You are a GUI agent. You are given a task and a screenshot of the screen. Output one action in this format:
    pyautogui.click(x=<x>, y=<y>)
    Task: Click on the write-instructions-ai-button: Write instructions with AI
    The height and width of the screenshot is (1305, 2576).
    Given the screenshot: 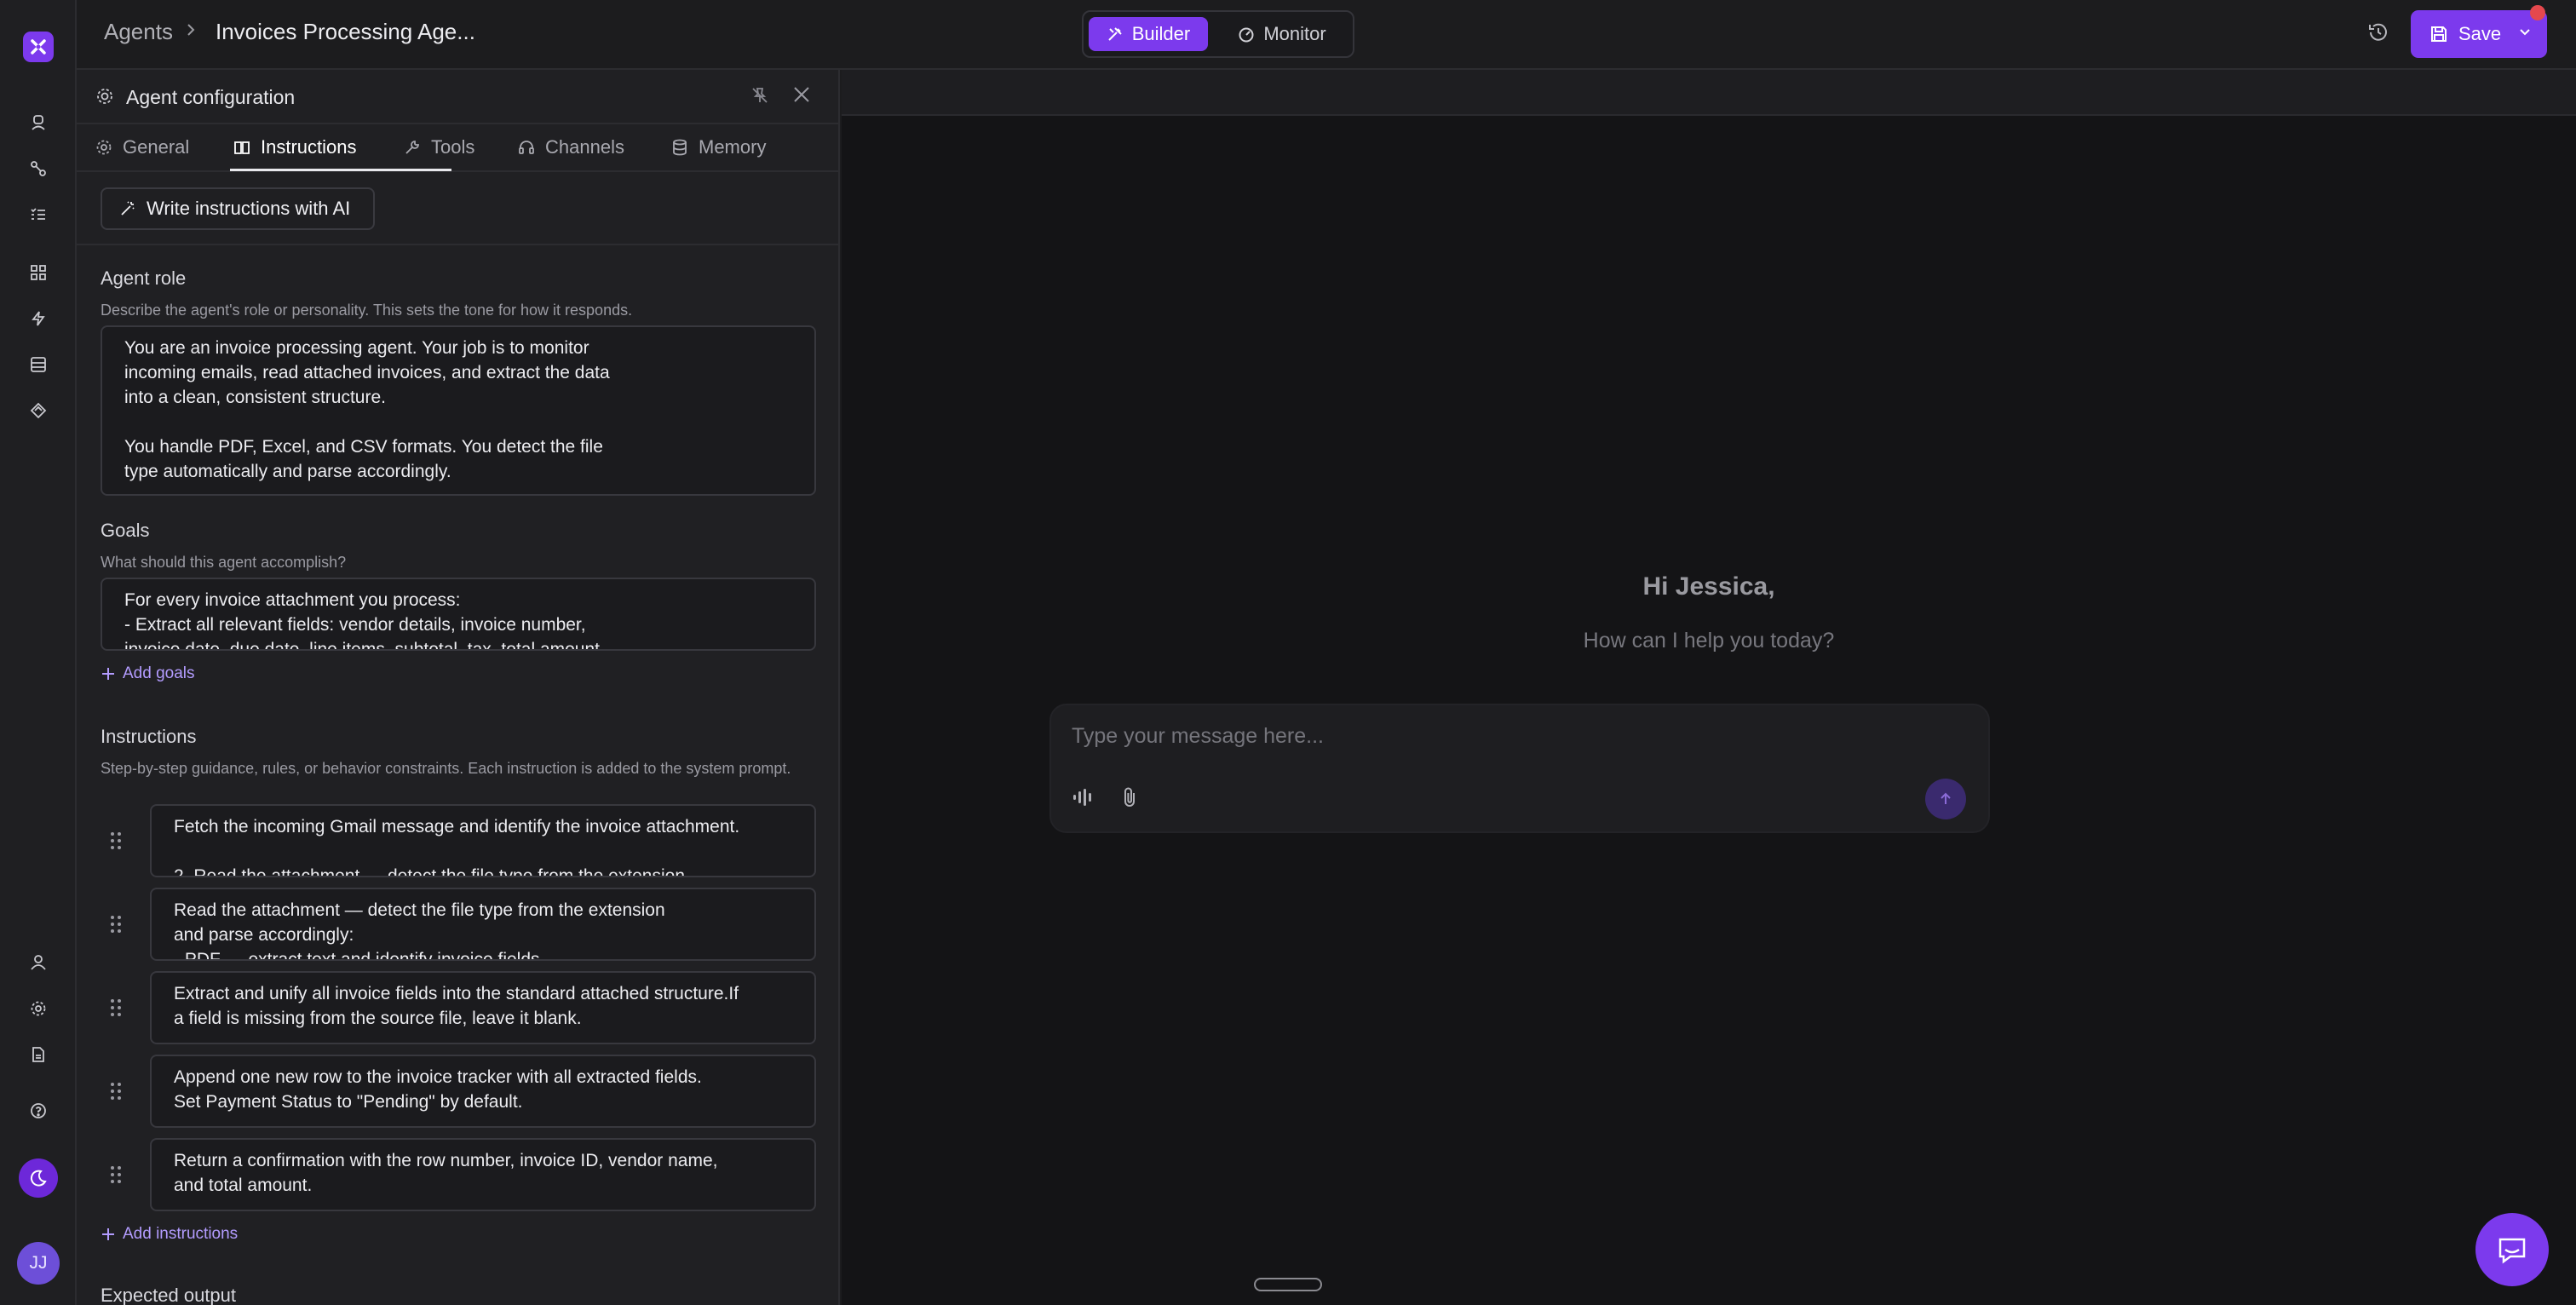 What is the action you would take?
    pyautogui.click(x=238, y=208)
    